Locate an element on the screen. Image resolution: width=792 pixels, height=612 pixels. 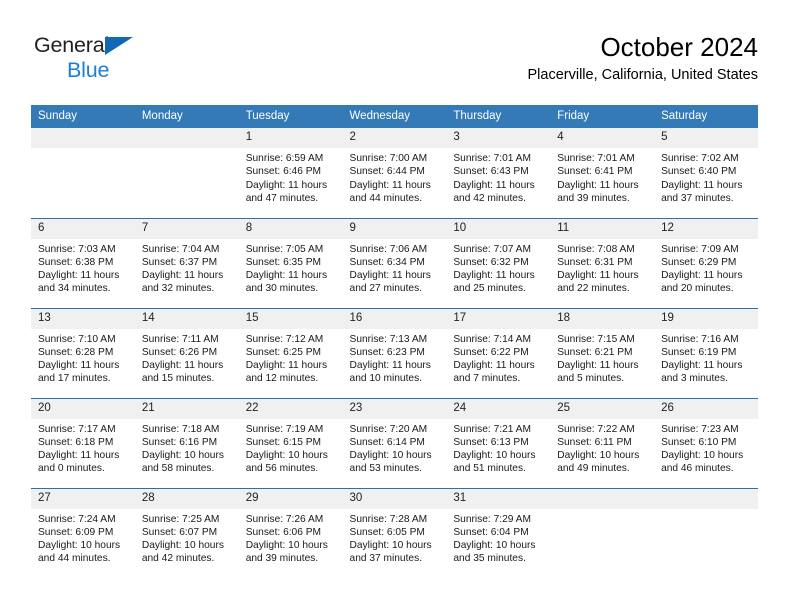
page-title: October 2024 is located at coordinates (679, 47).